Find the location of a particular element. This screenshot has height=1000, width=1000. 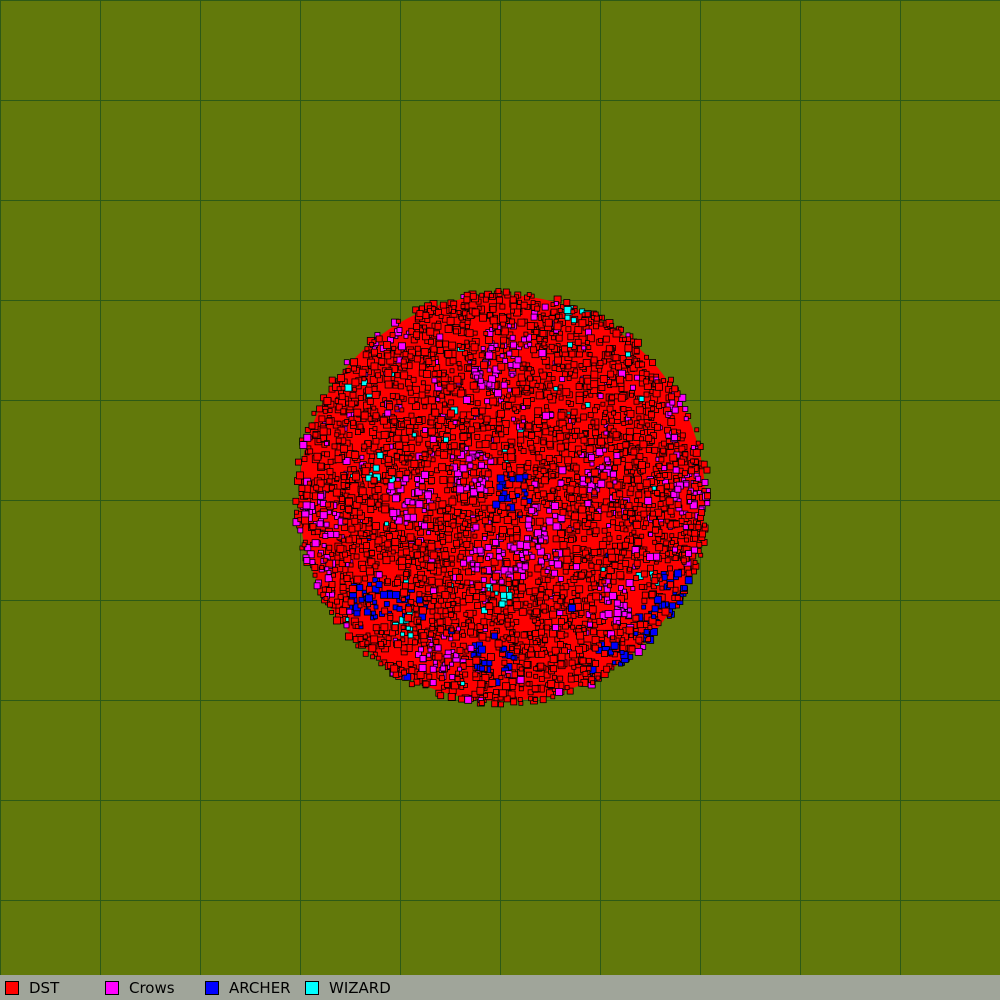

archer-swatch-icon is located at coordinates (212, 987).